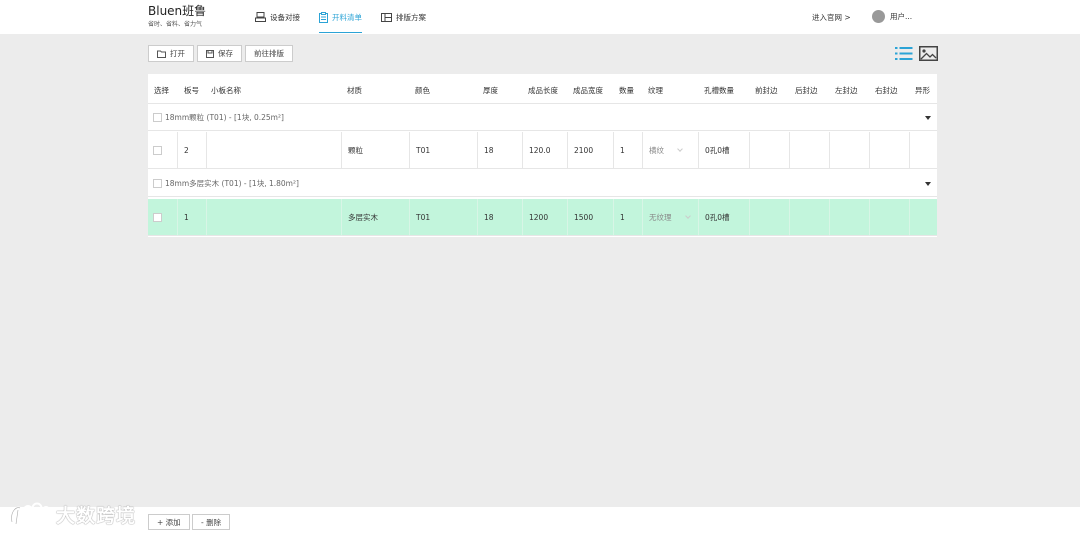  Describe the element at coordinates (928, 53) in the screenshot. I see `image-view-icon` at that location.